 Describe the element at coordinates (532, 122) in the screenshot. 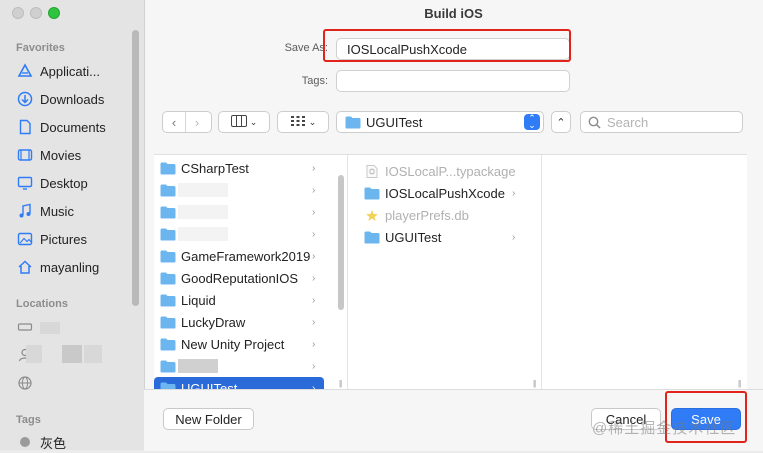

I see `popup-stepper-icon: ⌃ ⌄` at that location.